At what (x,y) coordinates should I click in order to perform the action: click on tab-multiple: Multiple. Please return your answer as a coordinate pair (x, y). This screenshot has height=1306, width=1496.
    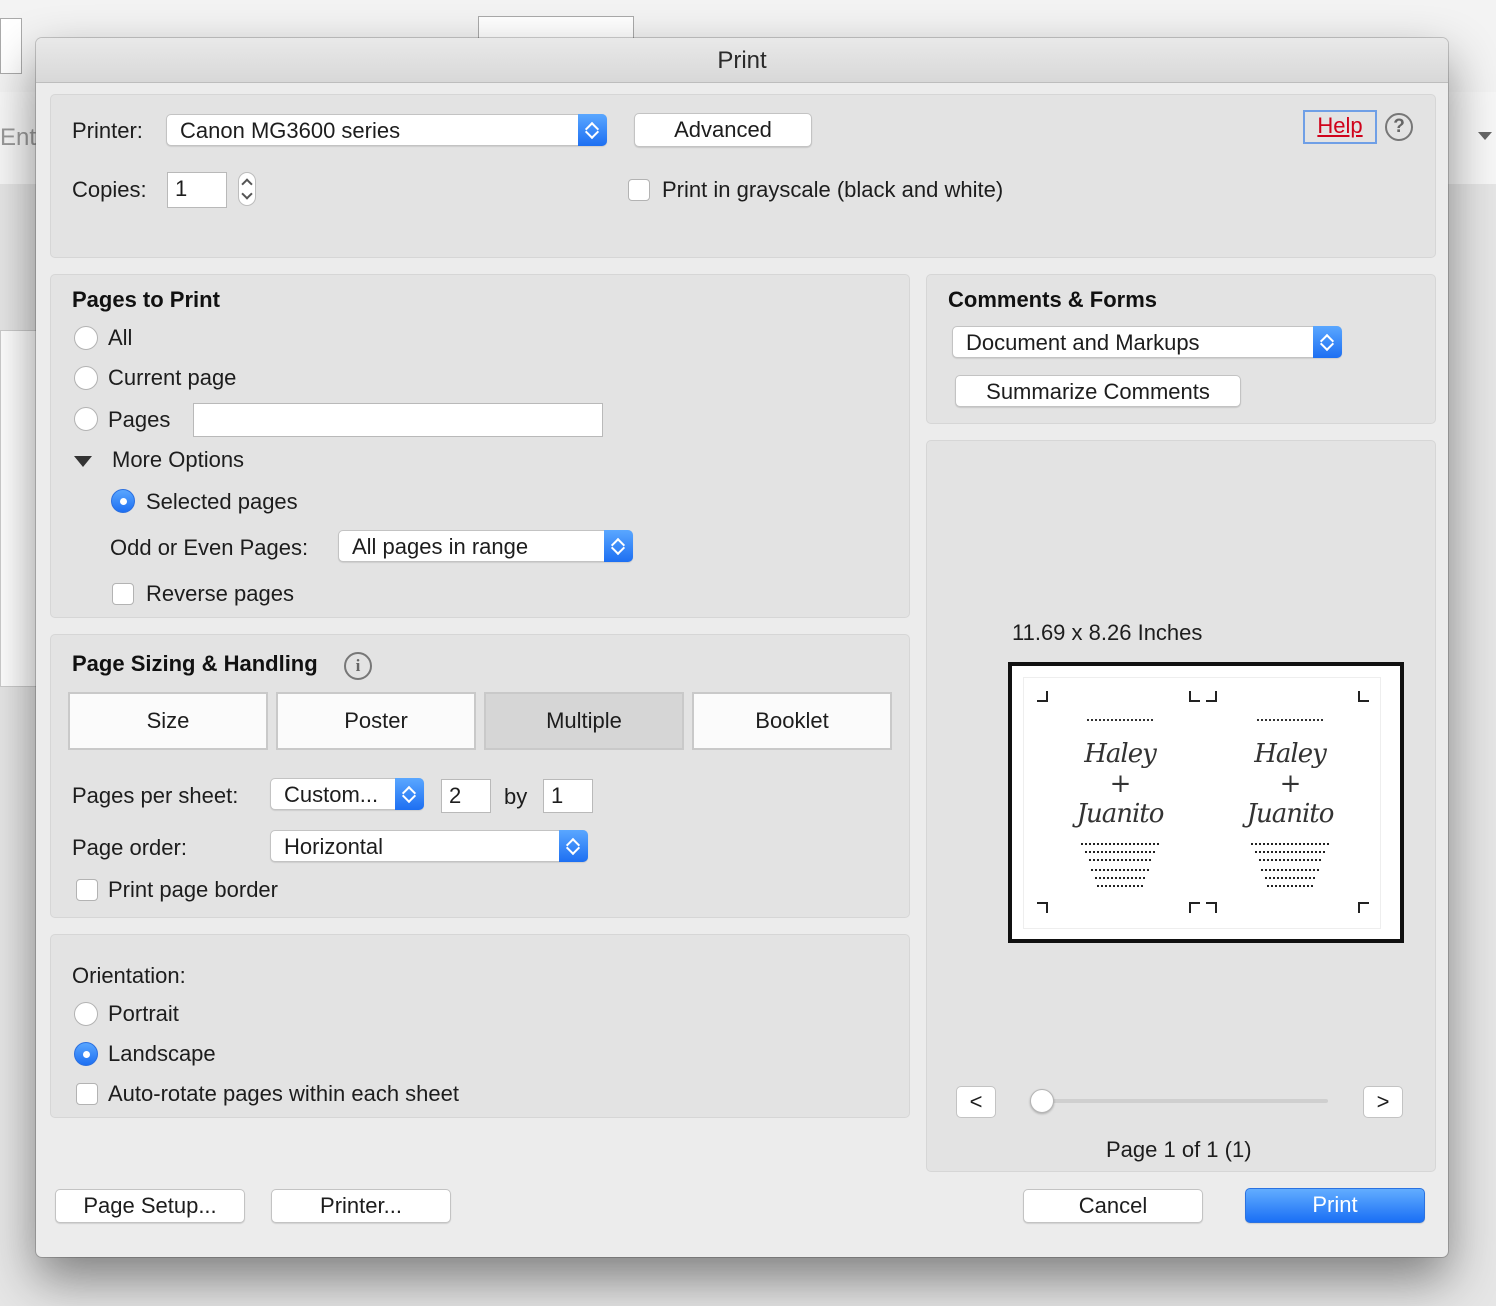
    Looking at the image, I should click on (584, 721).